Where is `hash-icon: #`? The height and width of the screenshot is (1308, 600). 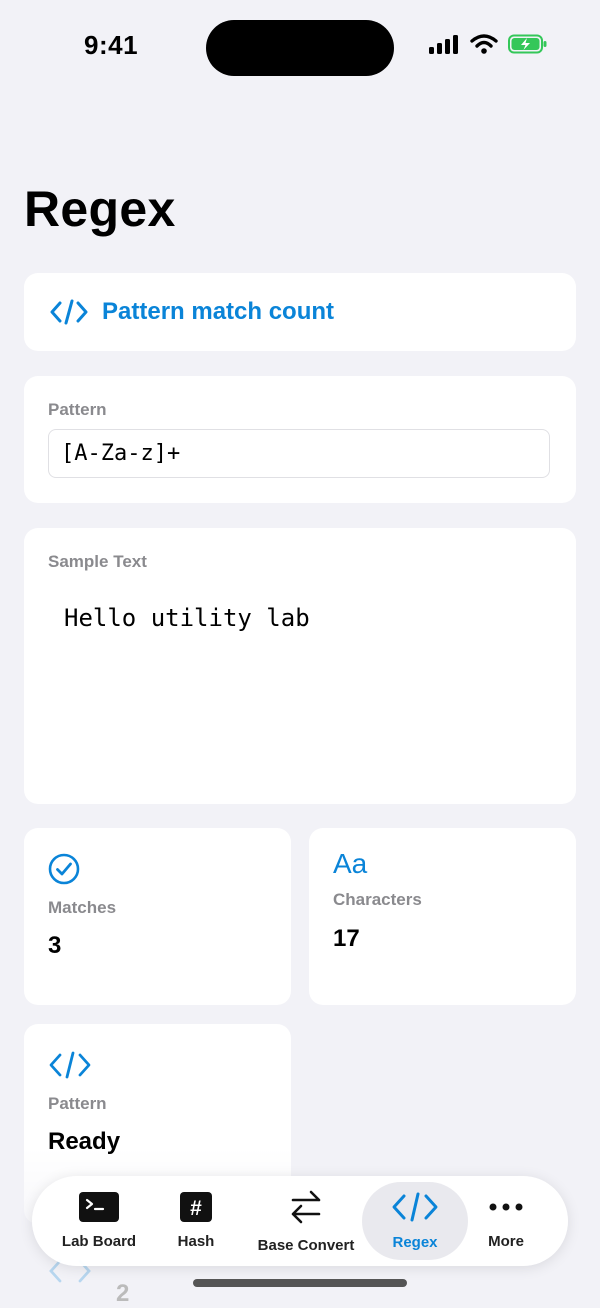 hash-icon: # is located at coordinates (196, 1209).